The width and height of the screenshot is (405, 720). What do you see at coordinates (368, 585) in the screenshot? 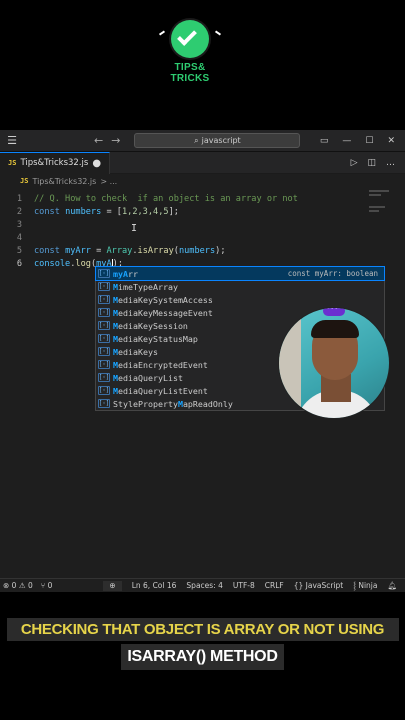
I see `formatter-label: Ninja` at bounding box center [368, 585].